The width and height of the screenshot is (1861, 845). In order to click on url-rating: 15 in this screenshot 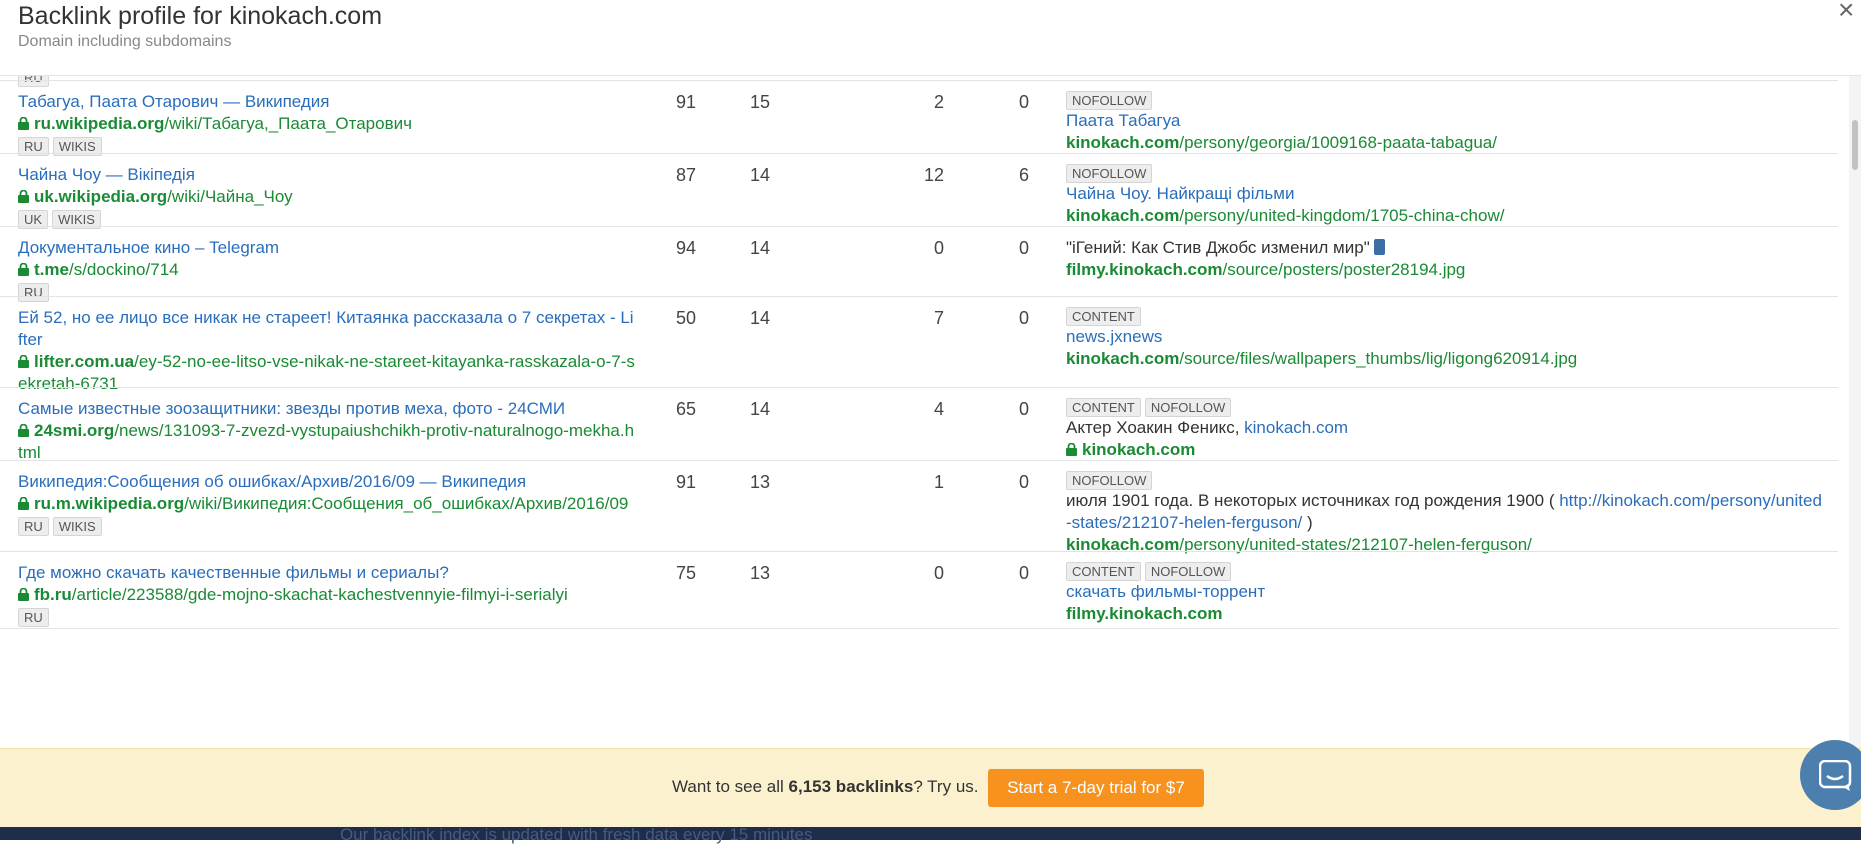, I will do `click(759, 102)`.